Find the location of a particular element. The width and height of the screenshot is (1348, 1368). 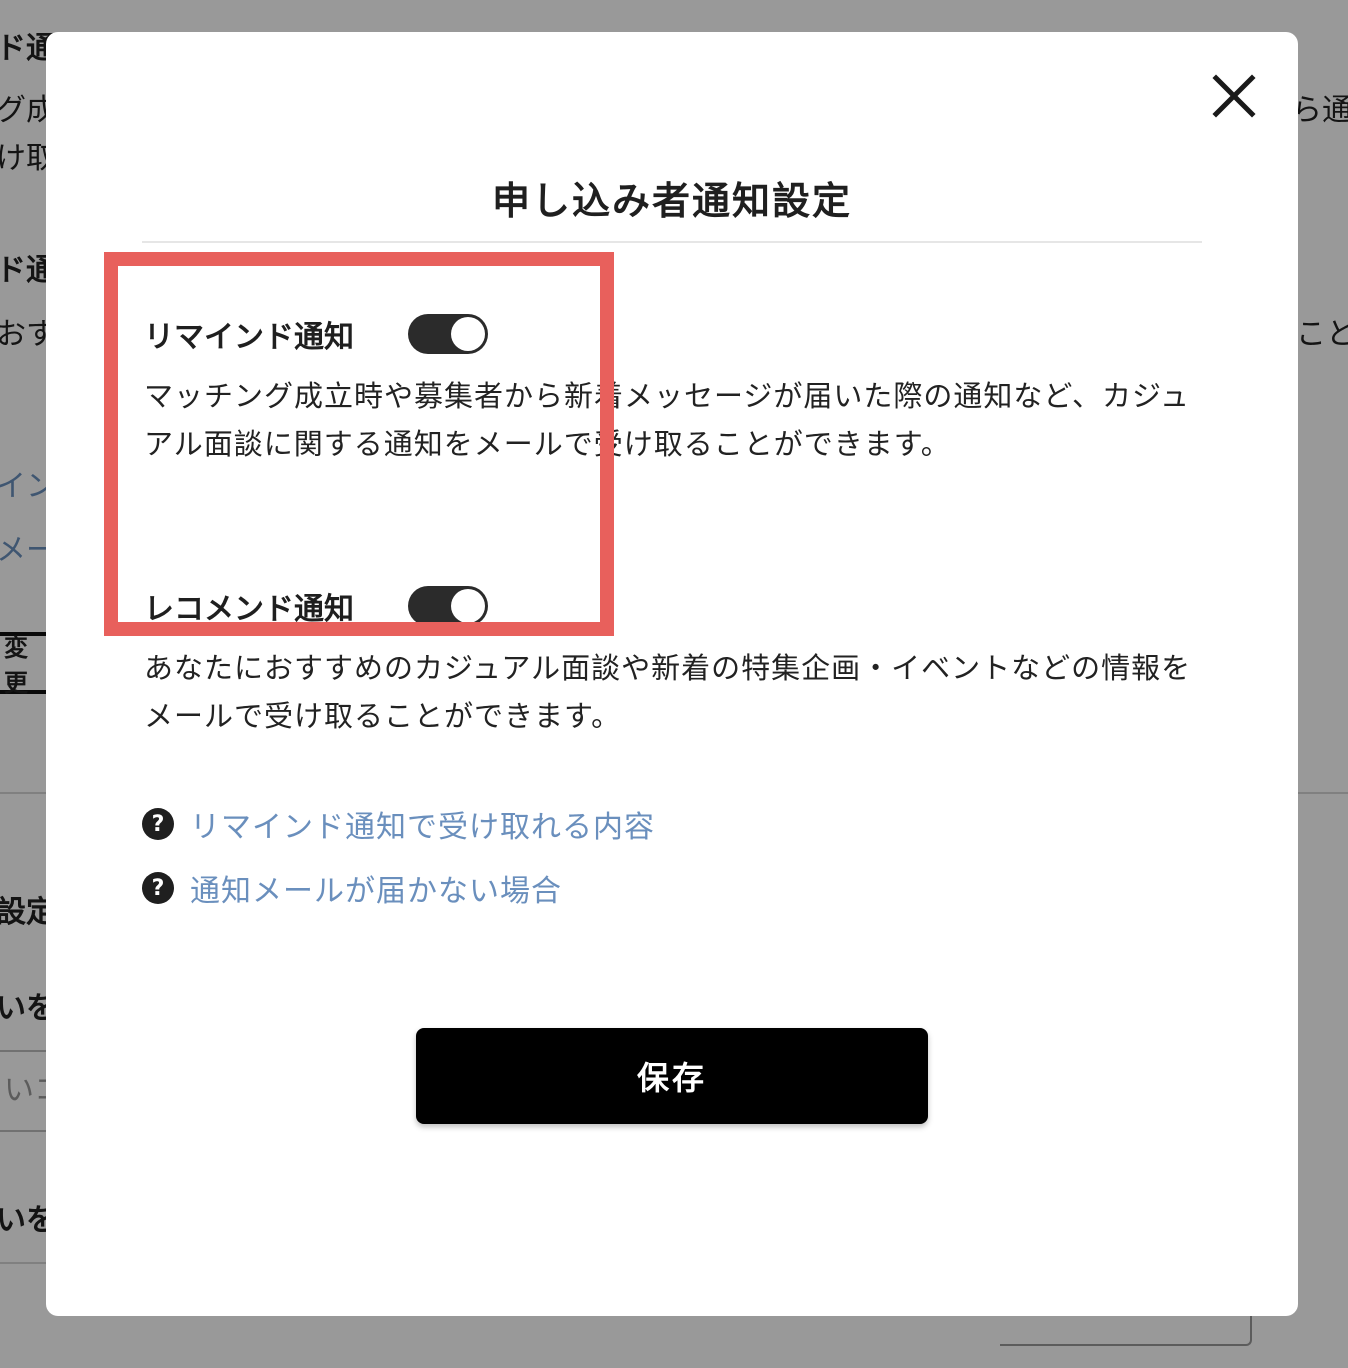

setting-row-recommend: レコメンド通知 is located at coordinates (316, 606).